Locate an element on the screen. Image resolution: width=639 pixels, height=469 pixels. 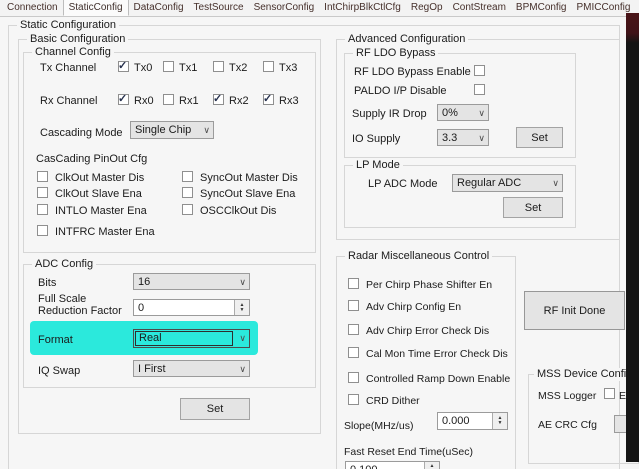
tx-channel-label: Tx Channel is located at coordinates (68, 68).